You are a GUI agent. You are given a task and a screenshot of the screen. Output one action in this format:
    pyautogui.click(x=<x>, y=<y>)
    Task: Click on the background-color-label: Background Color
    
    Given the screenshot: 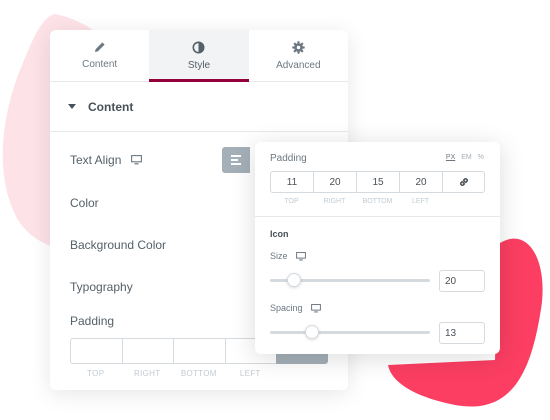 What is the action you would take?
    pyautogui.click(x=118, y=245)
    